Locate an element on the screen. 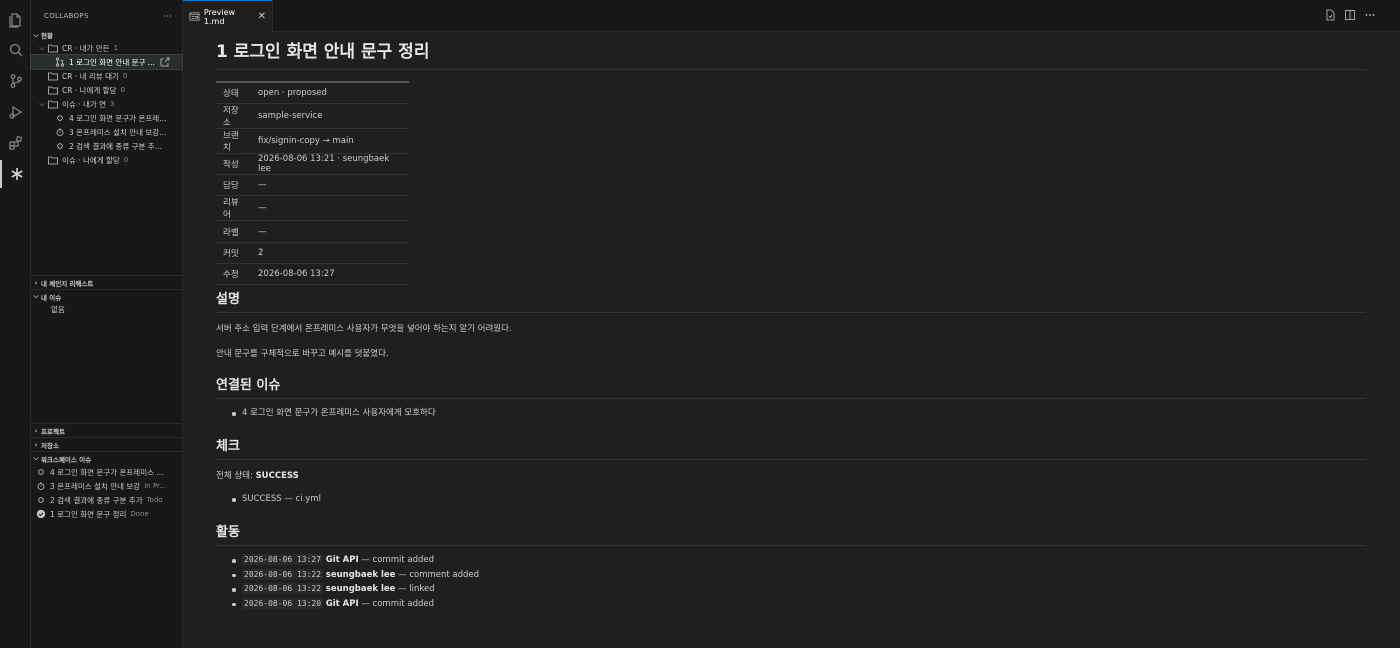  section-my-issues: ⌵ 내 이슈 is located at coordinates (106, 296).